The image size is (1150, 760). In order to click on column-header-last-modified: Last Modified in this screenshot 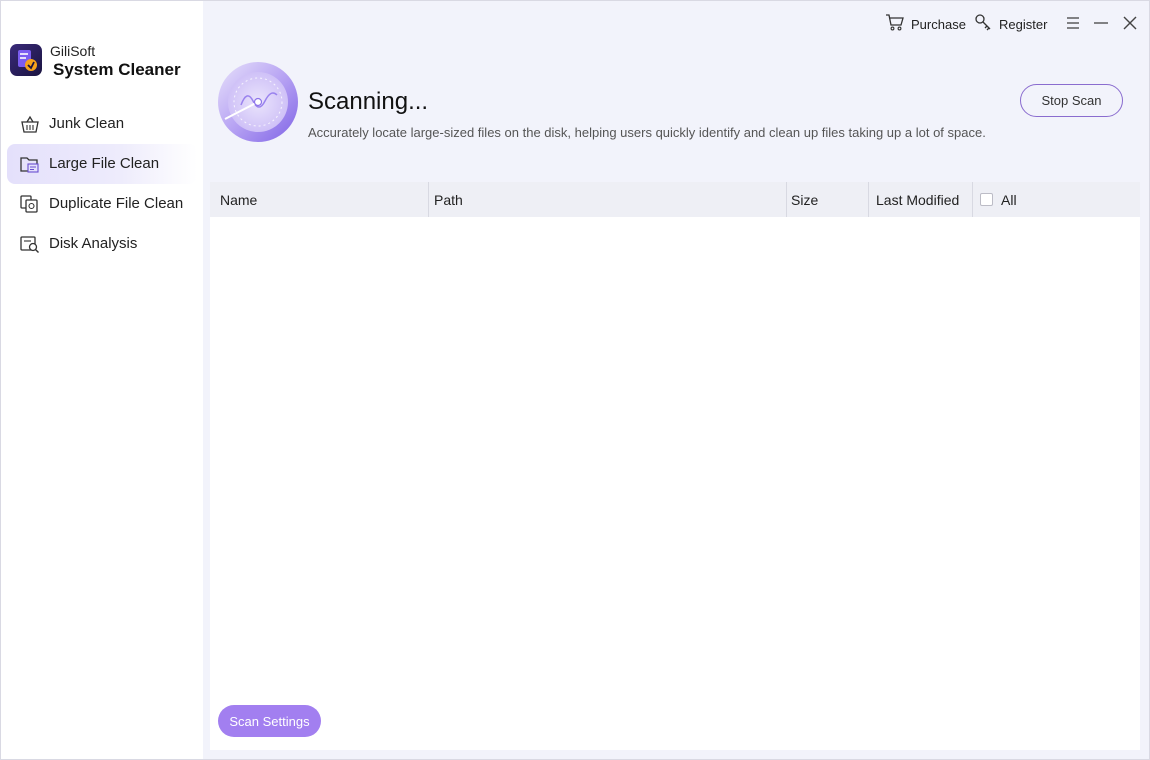, I will do `click(917, 199)`.